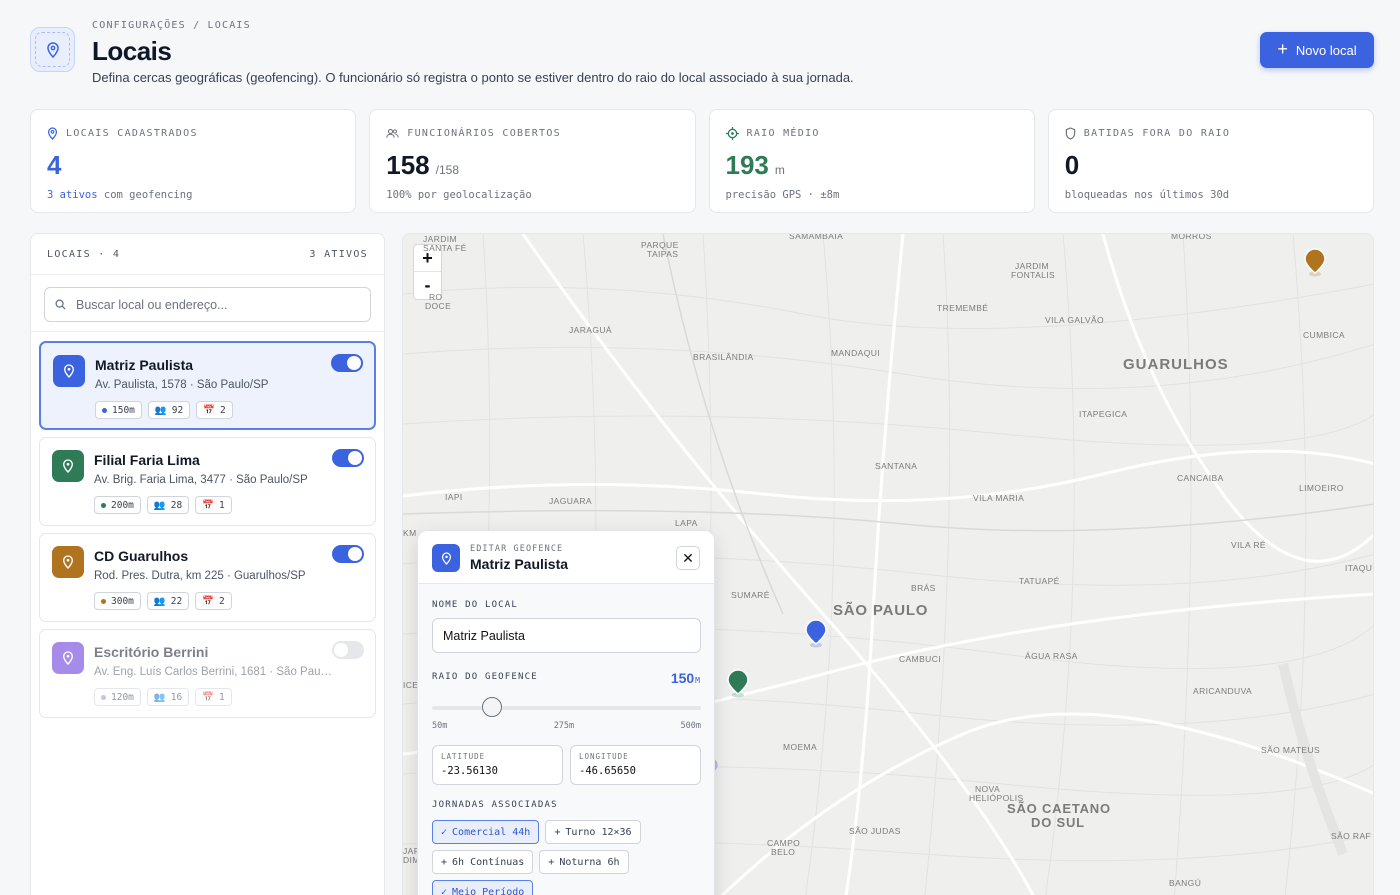  What do you see at coordinates (1075, 320) in the screenshot?
I see `map-label: VILA GALVÃO` at bounding box center [1075, 320].